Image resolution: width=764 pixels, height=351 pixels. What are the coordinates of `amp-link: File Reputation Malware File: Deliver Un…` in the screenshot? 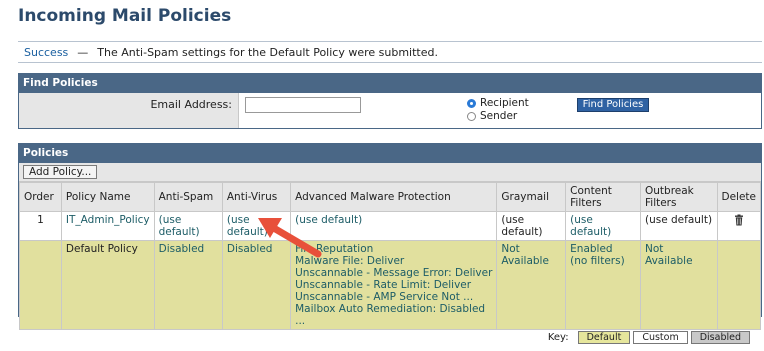 It's located at (394, 285).